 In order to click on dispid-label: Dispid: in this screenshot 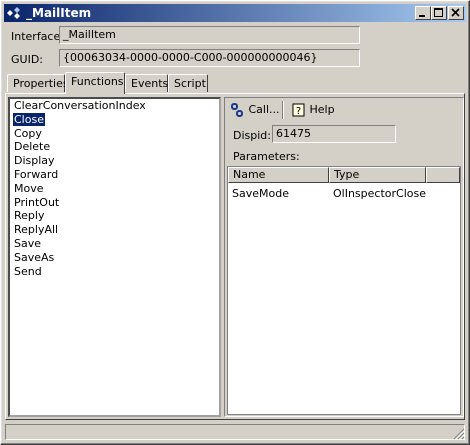, I will do `click(252, 135)`.